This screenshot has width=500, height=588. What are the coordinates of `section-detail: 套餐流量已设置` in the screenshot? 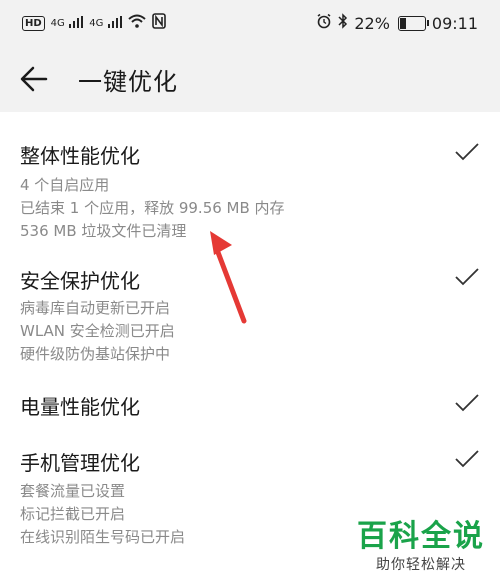 It's located at (73, 491).